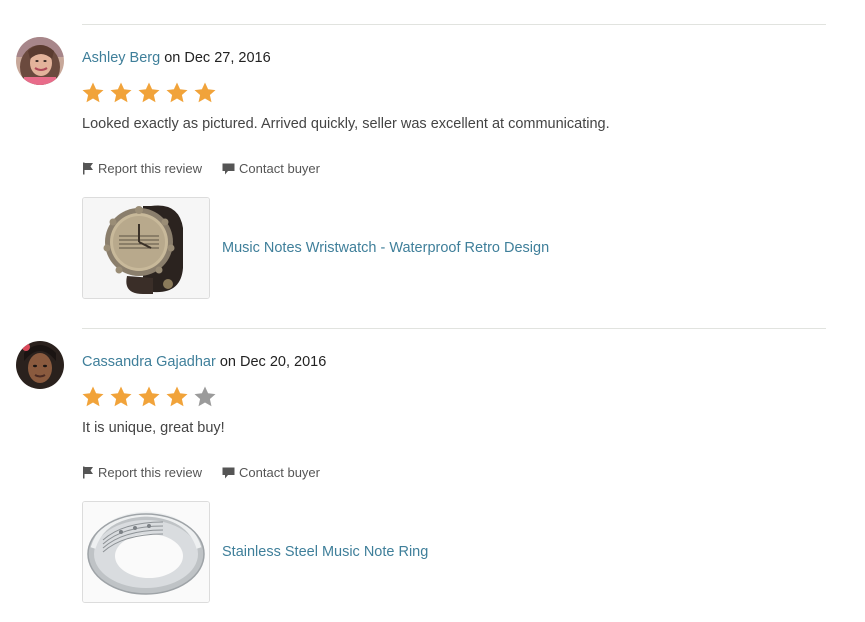 Image resolution: width=865 pixels, height=622 pixels. Describe the element at coordinates (283, 362) in the screenshot. I see `review-date: Dec 20, 2016` at that location.